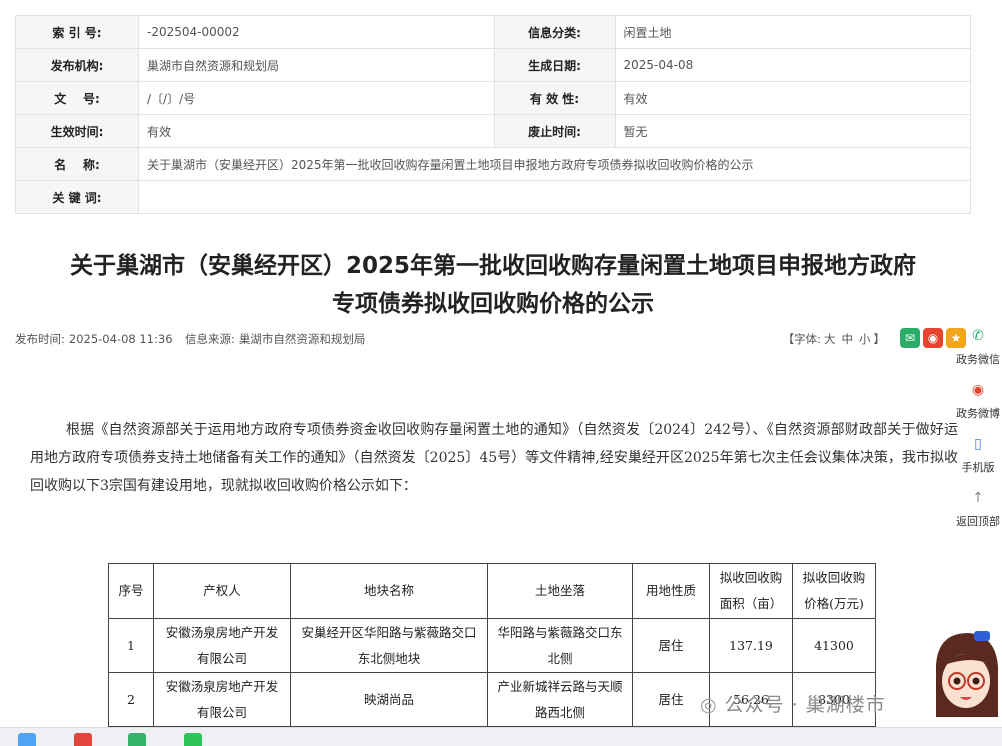 Image resolution: width=1002 pixels, height=746 pixels. What do you see at coordinates (978, 413) in the screenshot?
I see `sidebar-weibo-label: 政务微博` at bounding box center [978, 413].